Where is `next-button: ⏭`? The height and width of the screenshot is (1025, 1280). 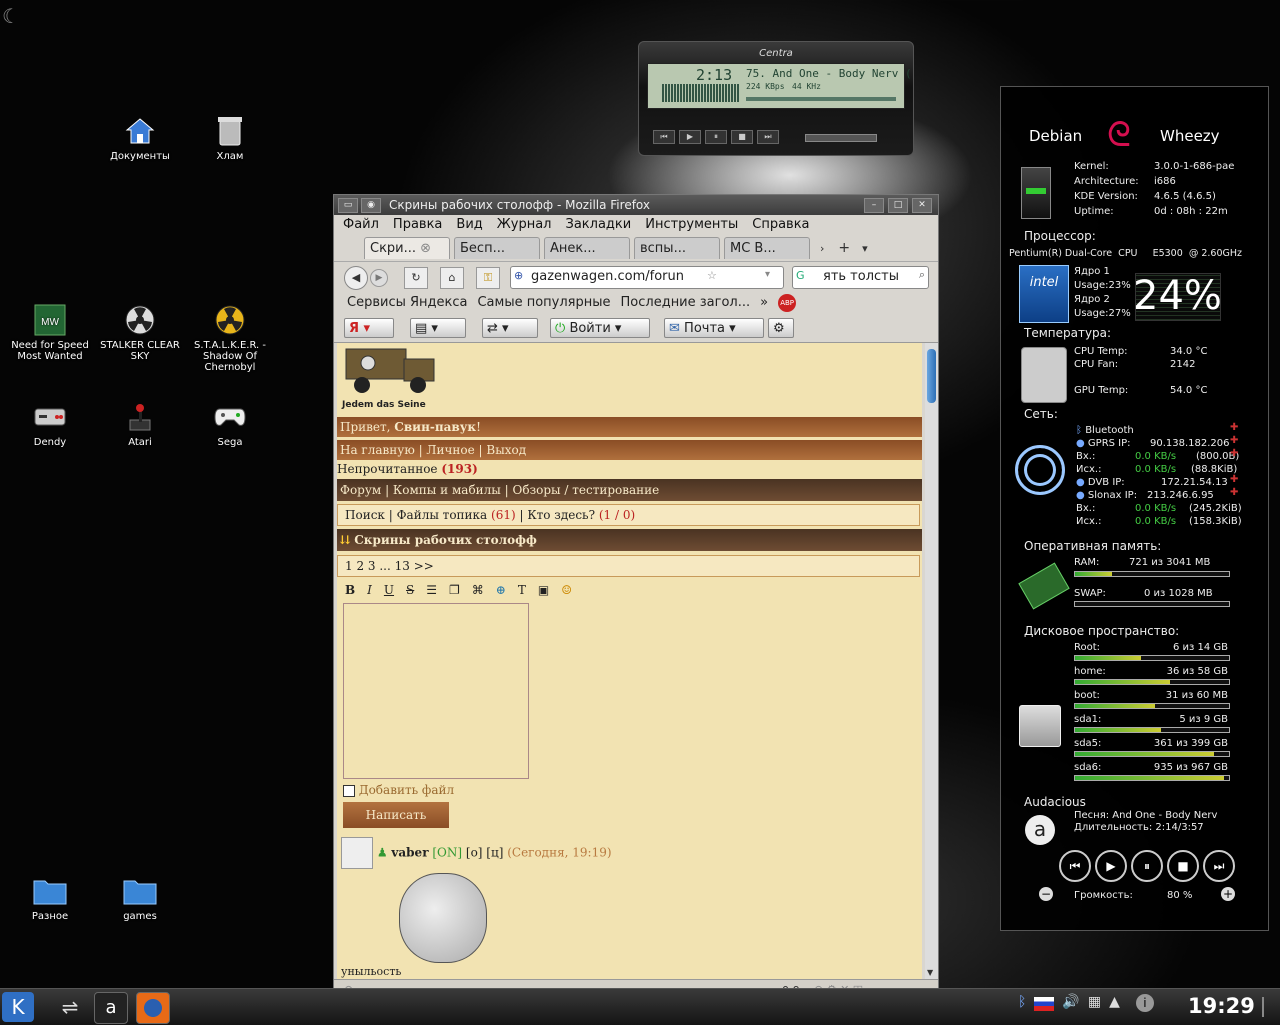
next-button: ⏭ is located at coordinates (768, 137).